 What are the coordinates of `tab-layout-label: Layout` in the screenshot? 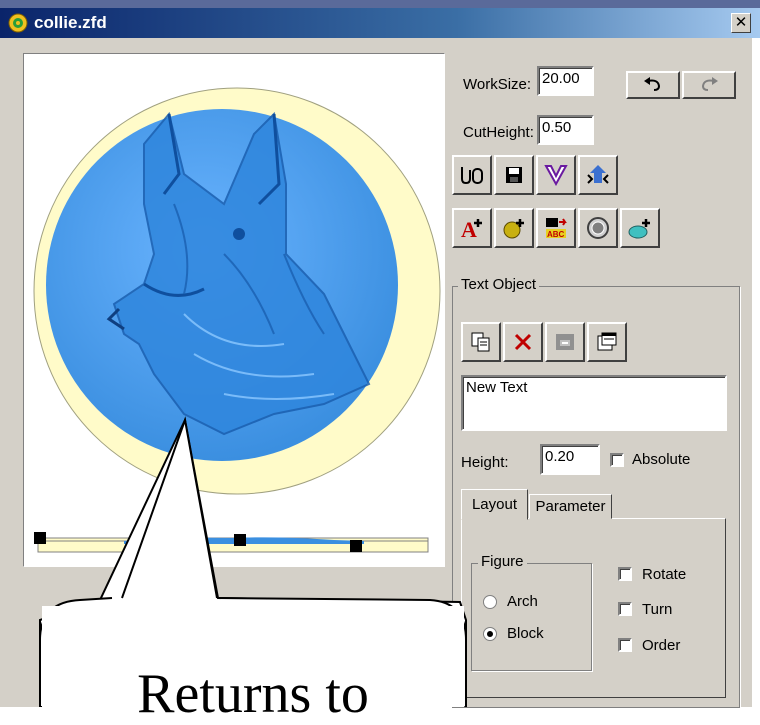 It's located at (494, 504).